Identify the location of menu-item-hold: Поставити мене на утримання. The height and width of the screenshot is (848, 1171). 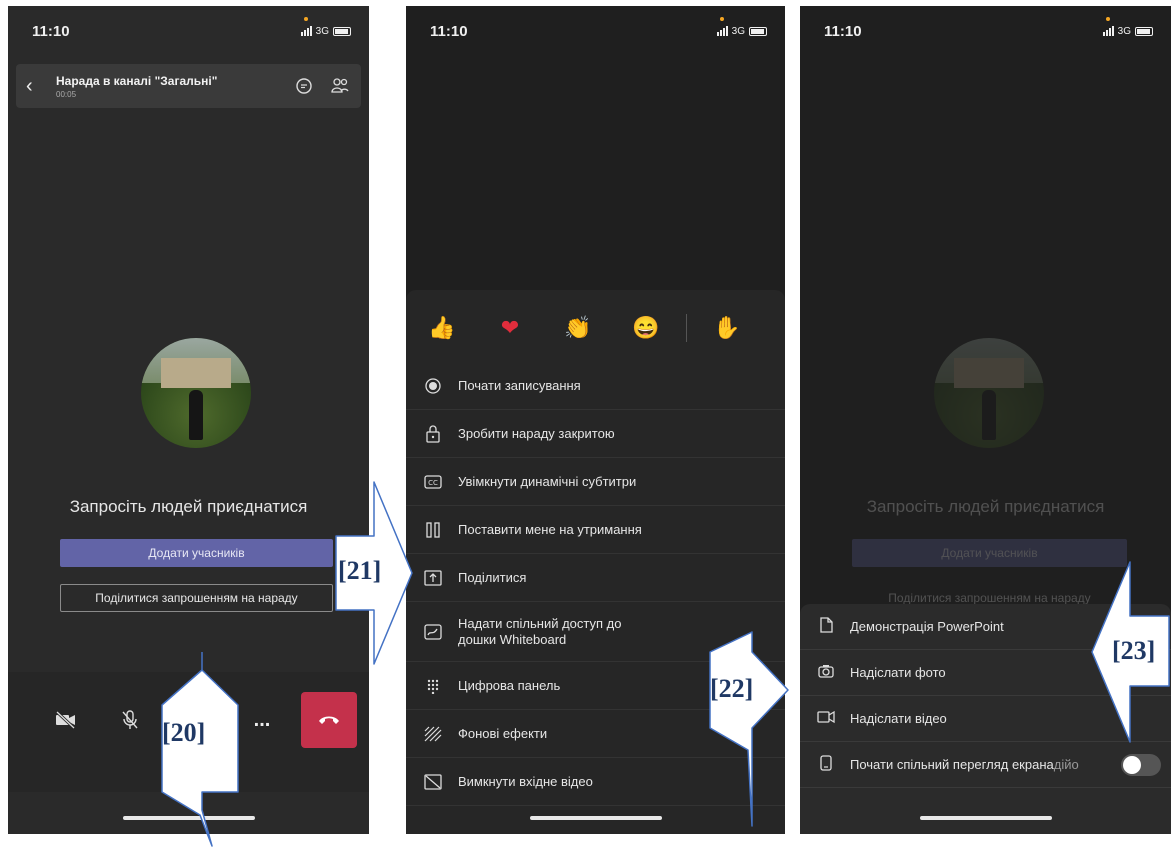
(595, 530).